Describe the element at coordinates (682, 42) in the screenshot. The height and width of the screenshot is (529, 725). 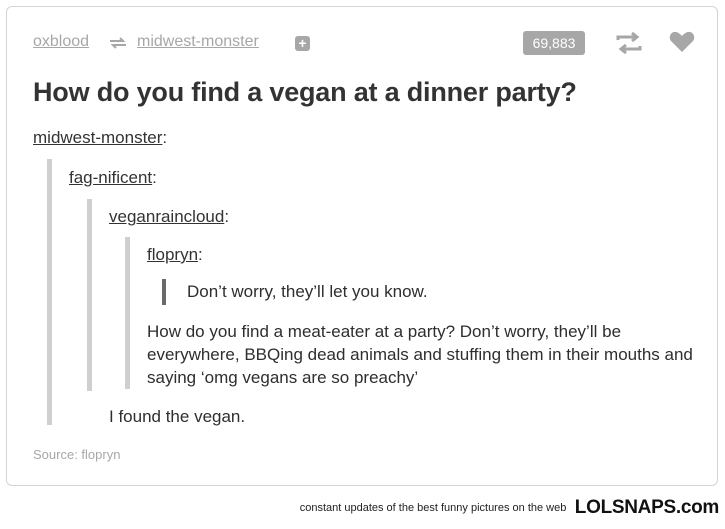
I see `heart-icon` at that location.